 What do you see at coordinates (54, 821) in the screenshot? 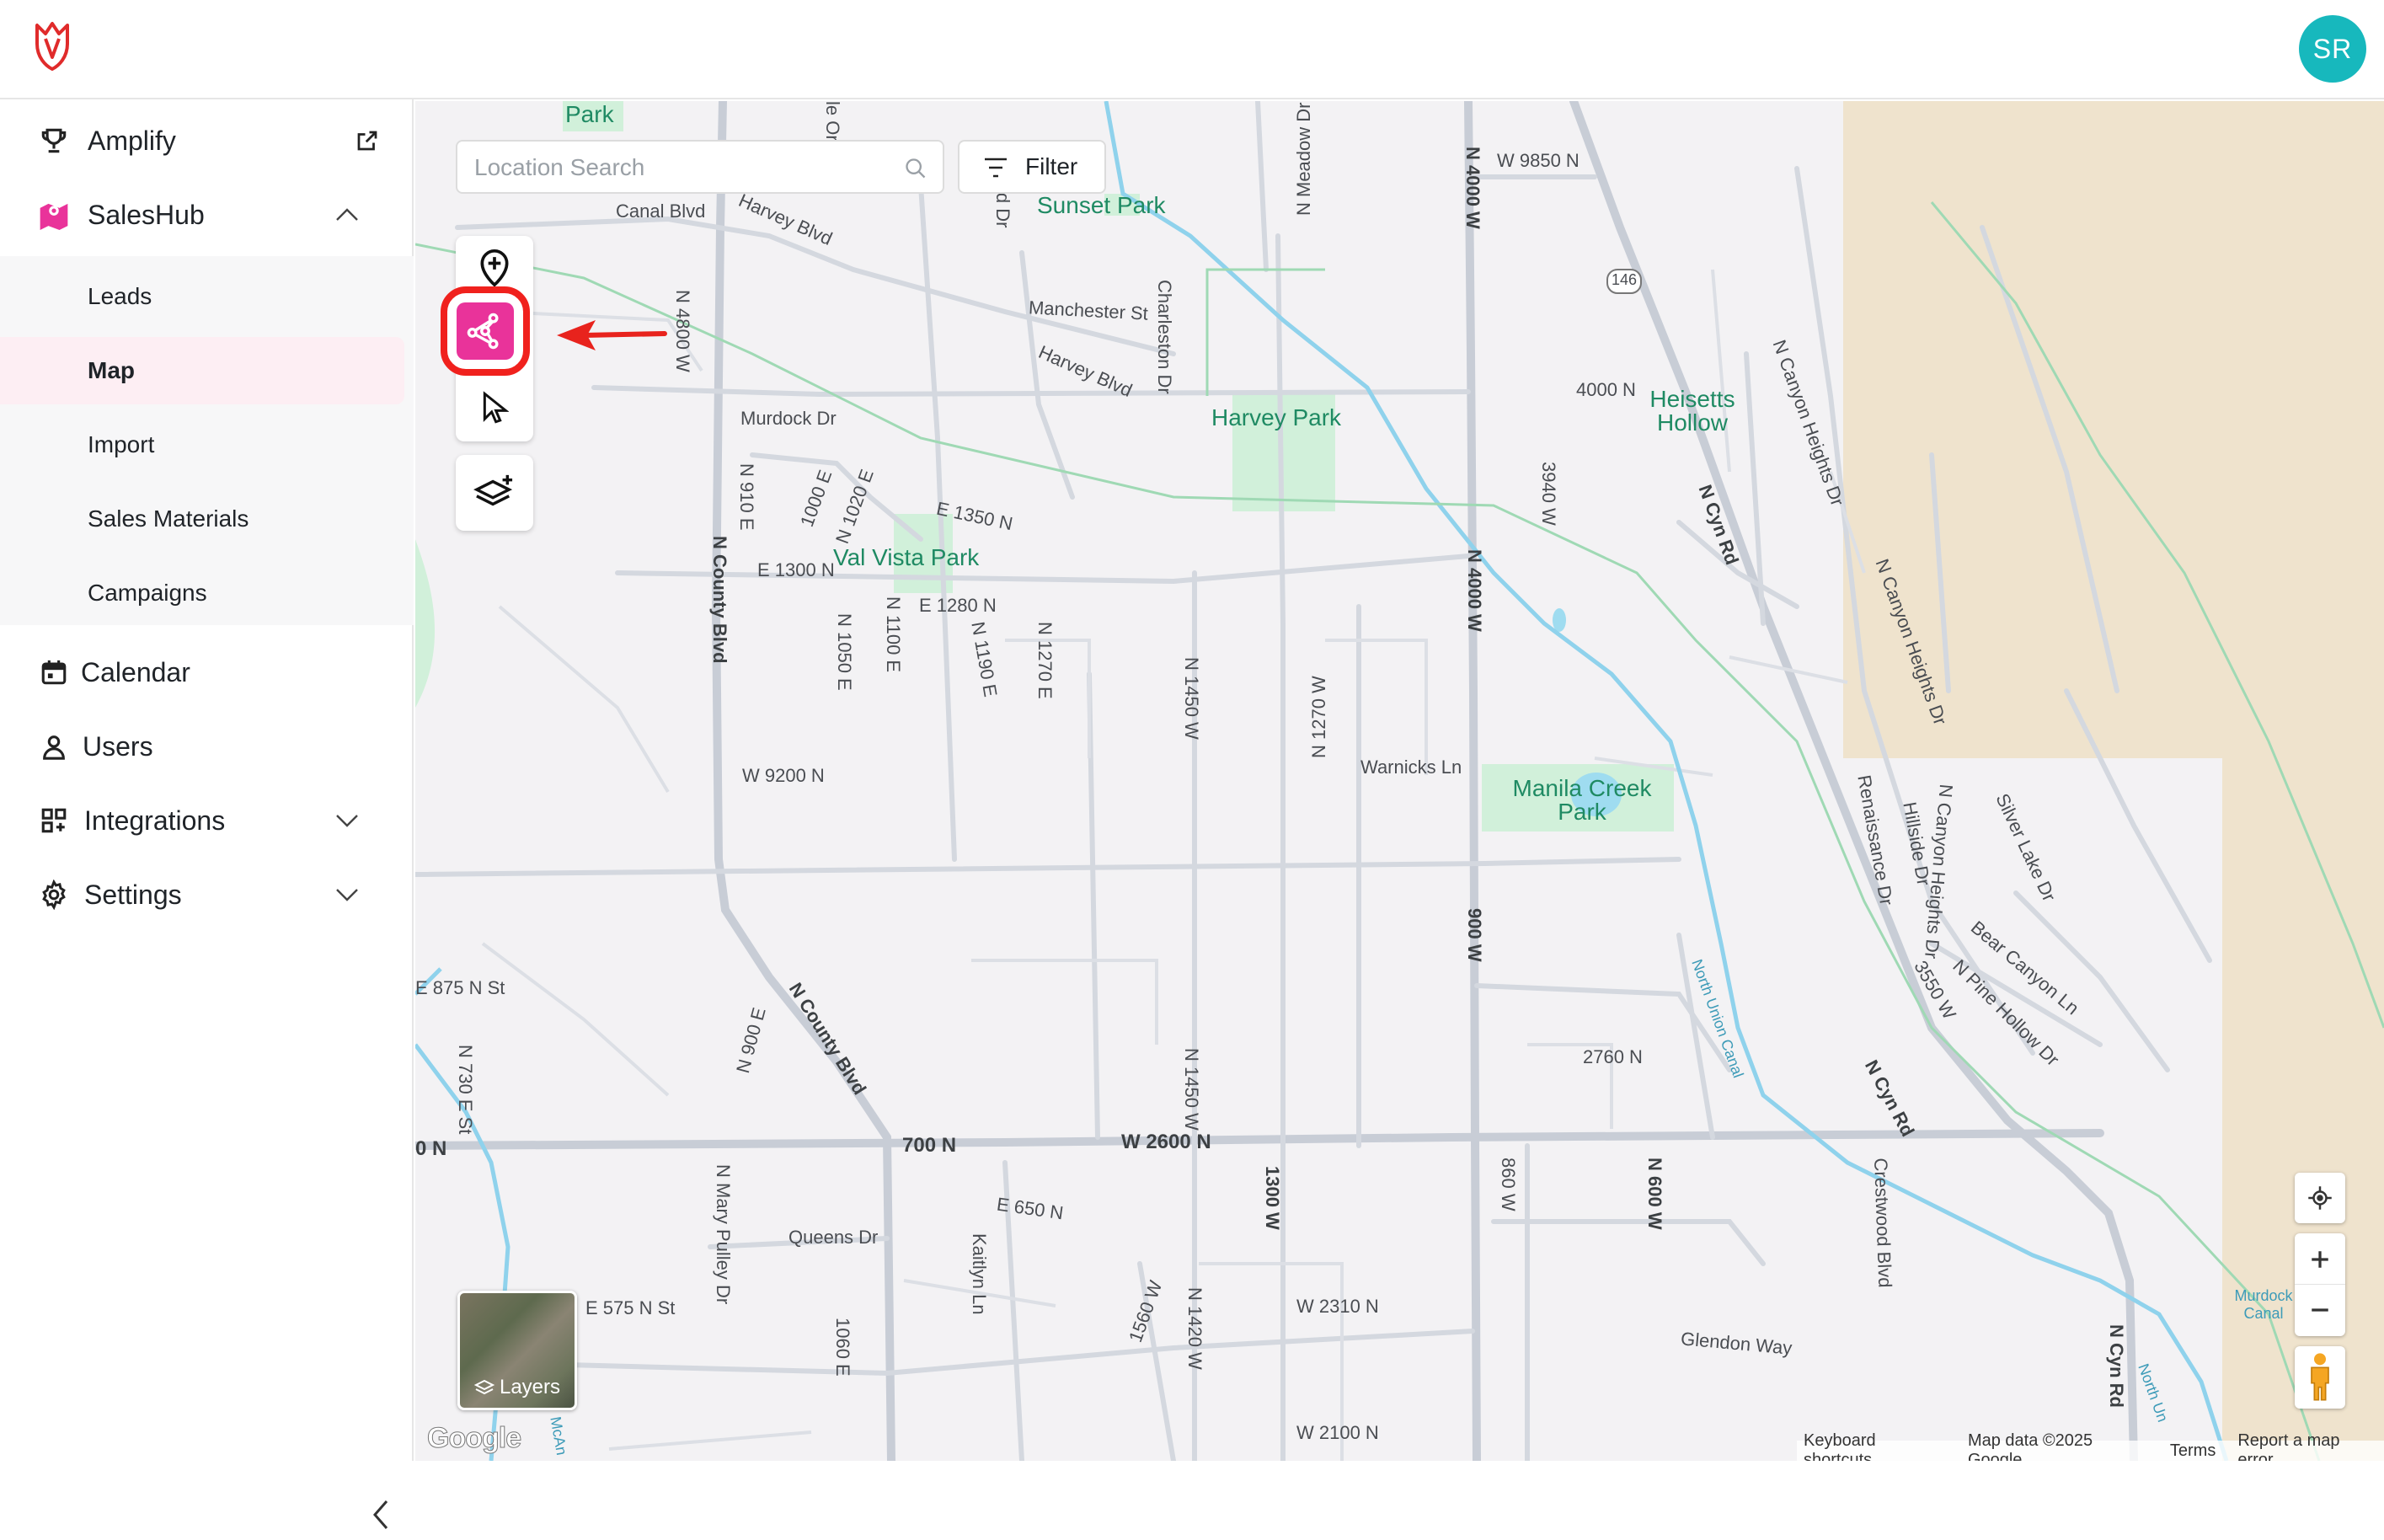
I see `grid-plus-icon` at bounding box center [54, 821].